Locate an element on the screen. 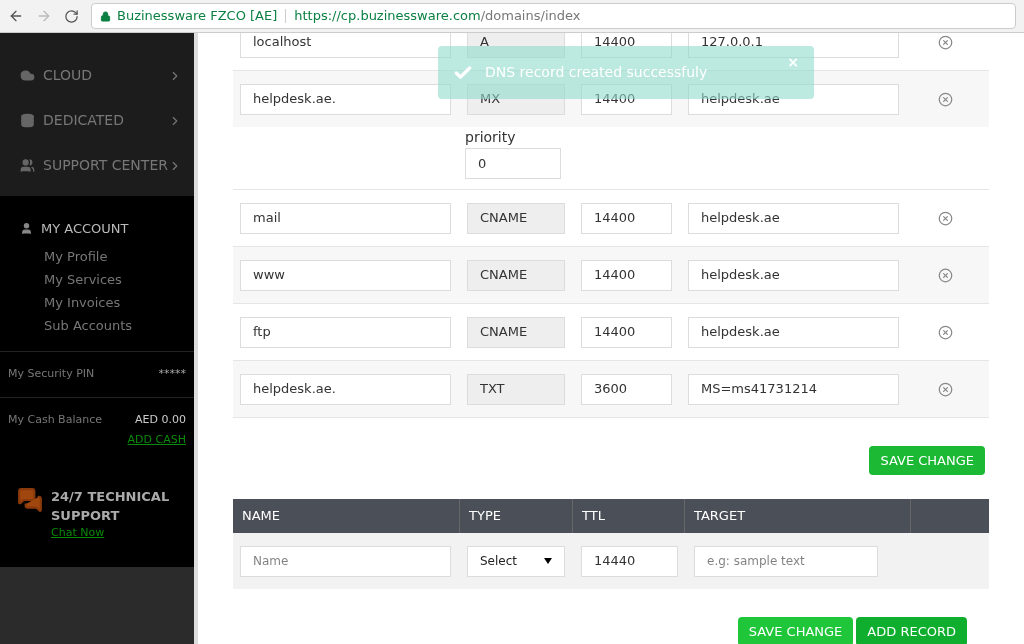  type-select: Select is located at coordinates (516, 561).